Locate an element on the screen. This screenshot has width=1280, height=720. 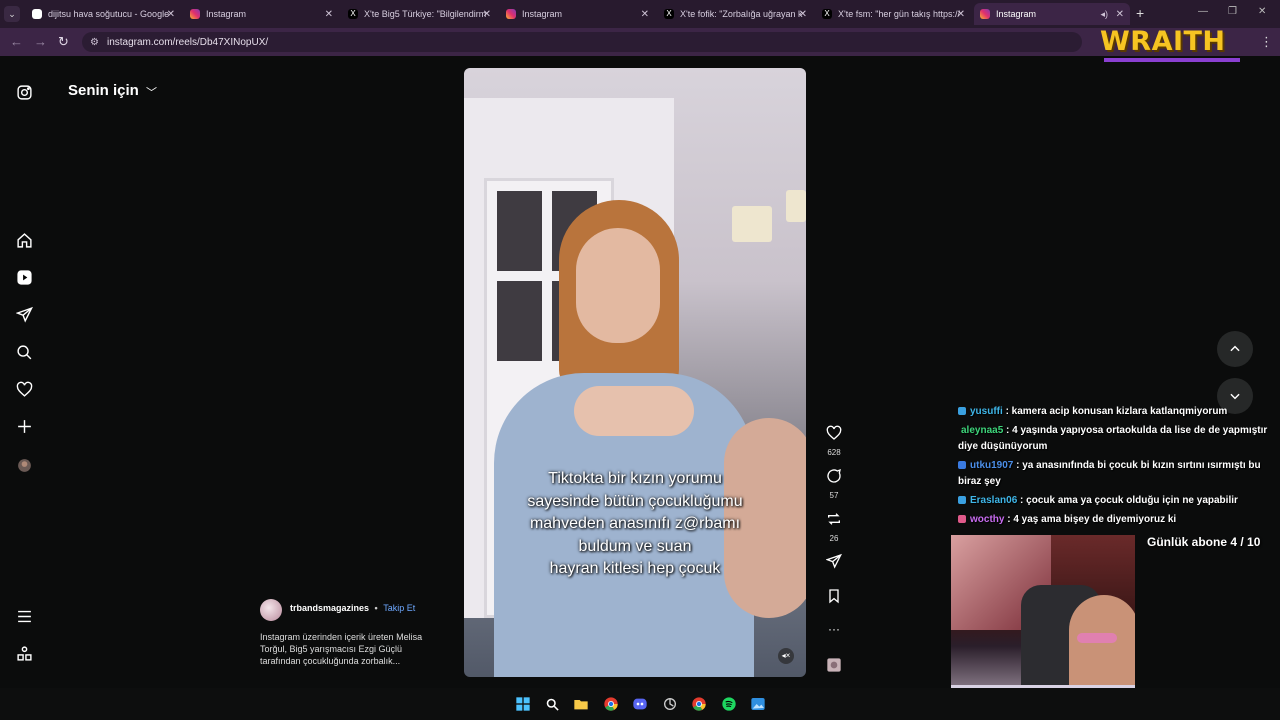
brand-underline is located at coordinates (1172, 60).